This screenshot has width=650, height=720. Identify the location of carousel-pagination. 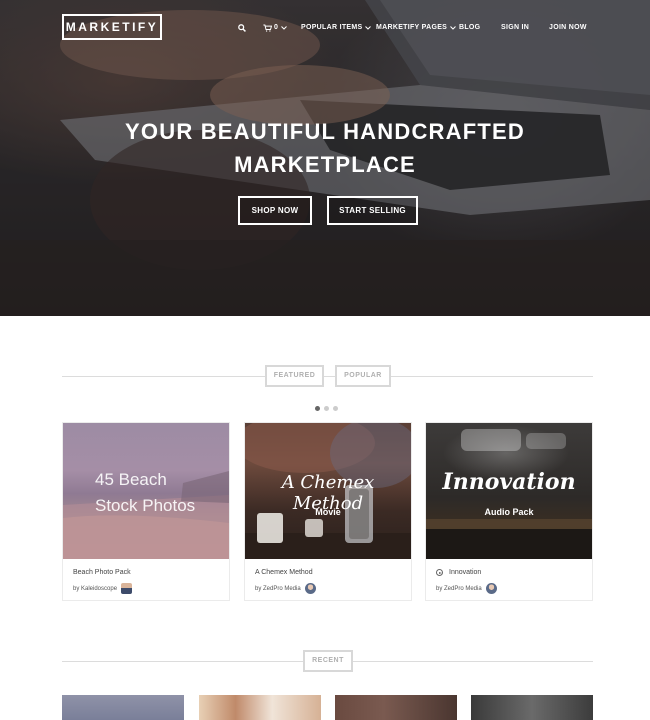
(326, 409).